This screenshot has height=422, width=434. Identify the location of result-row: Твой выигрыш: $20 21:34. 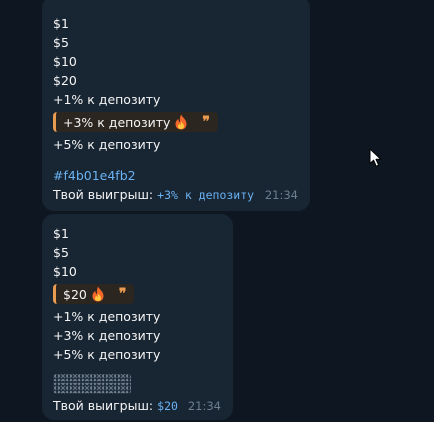
(137, 406).